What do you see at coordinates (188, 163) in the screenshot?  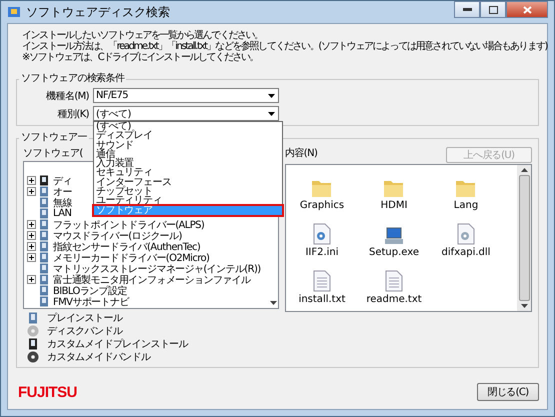 I see `dropdown-option: 入力装置` at bounding box center [188, 163].